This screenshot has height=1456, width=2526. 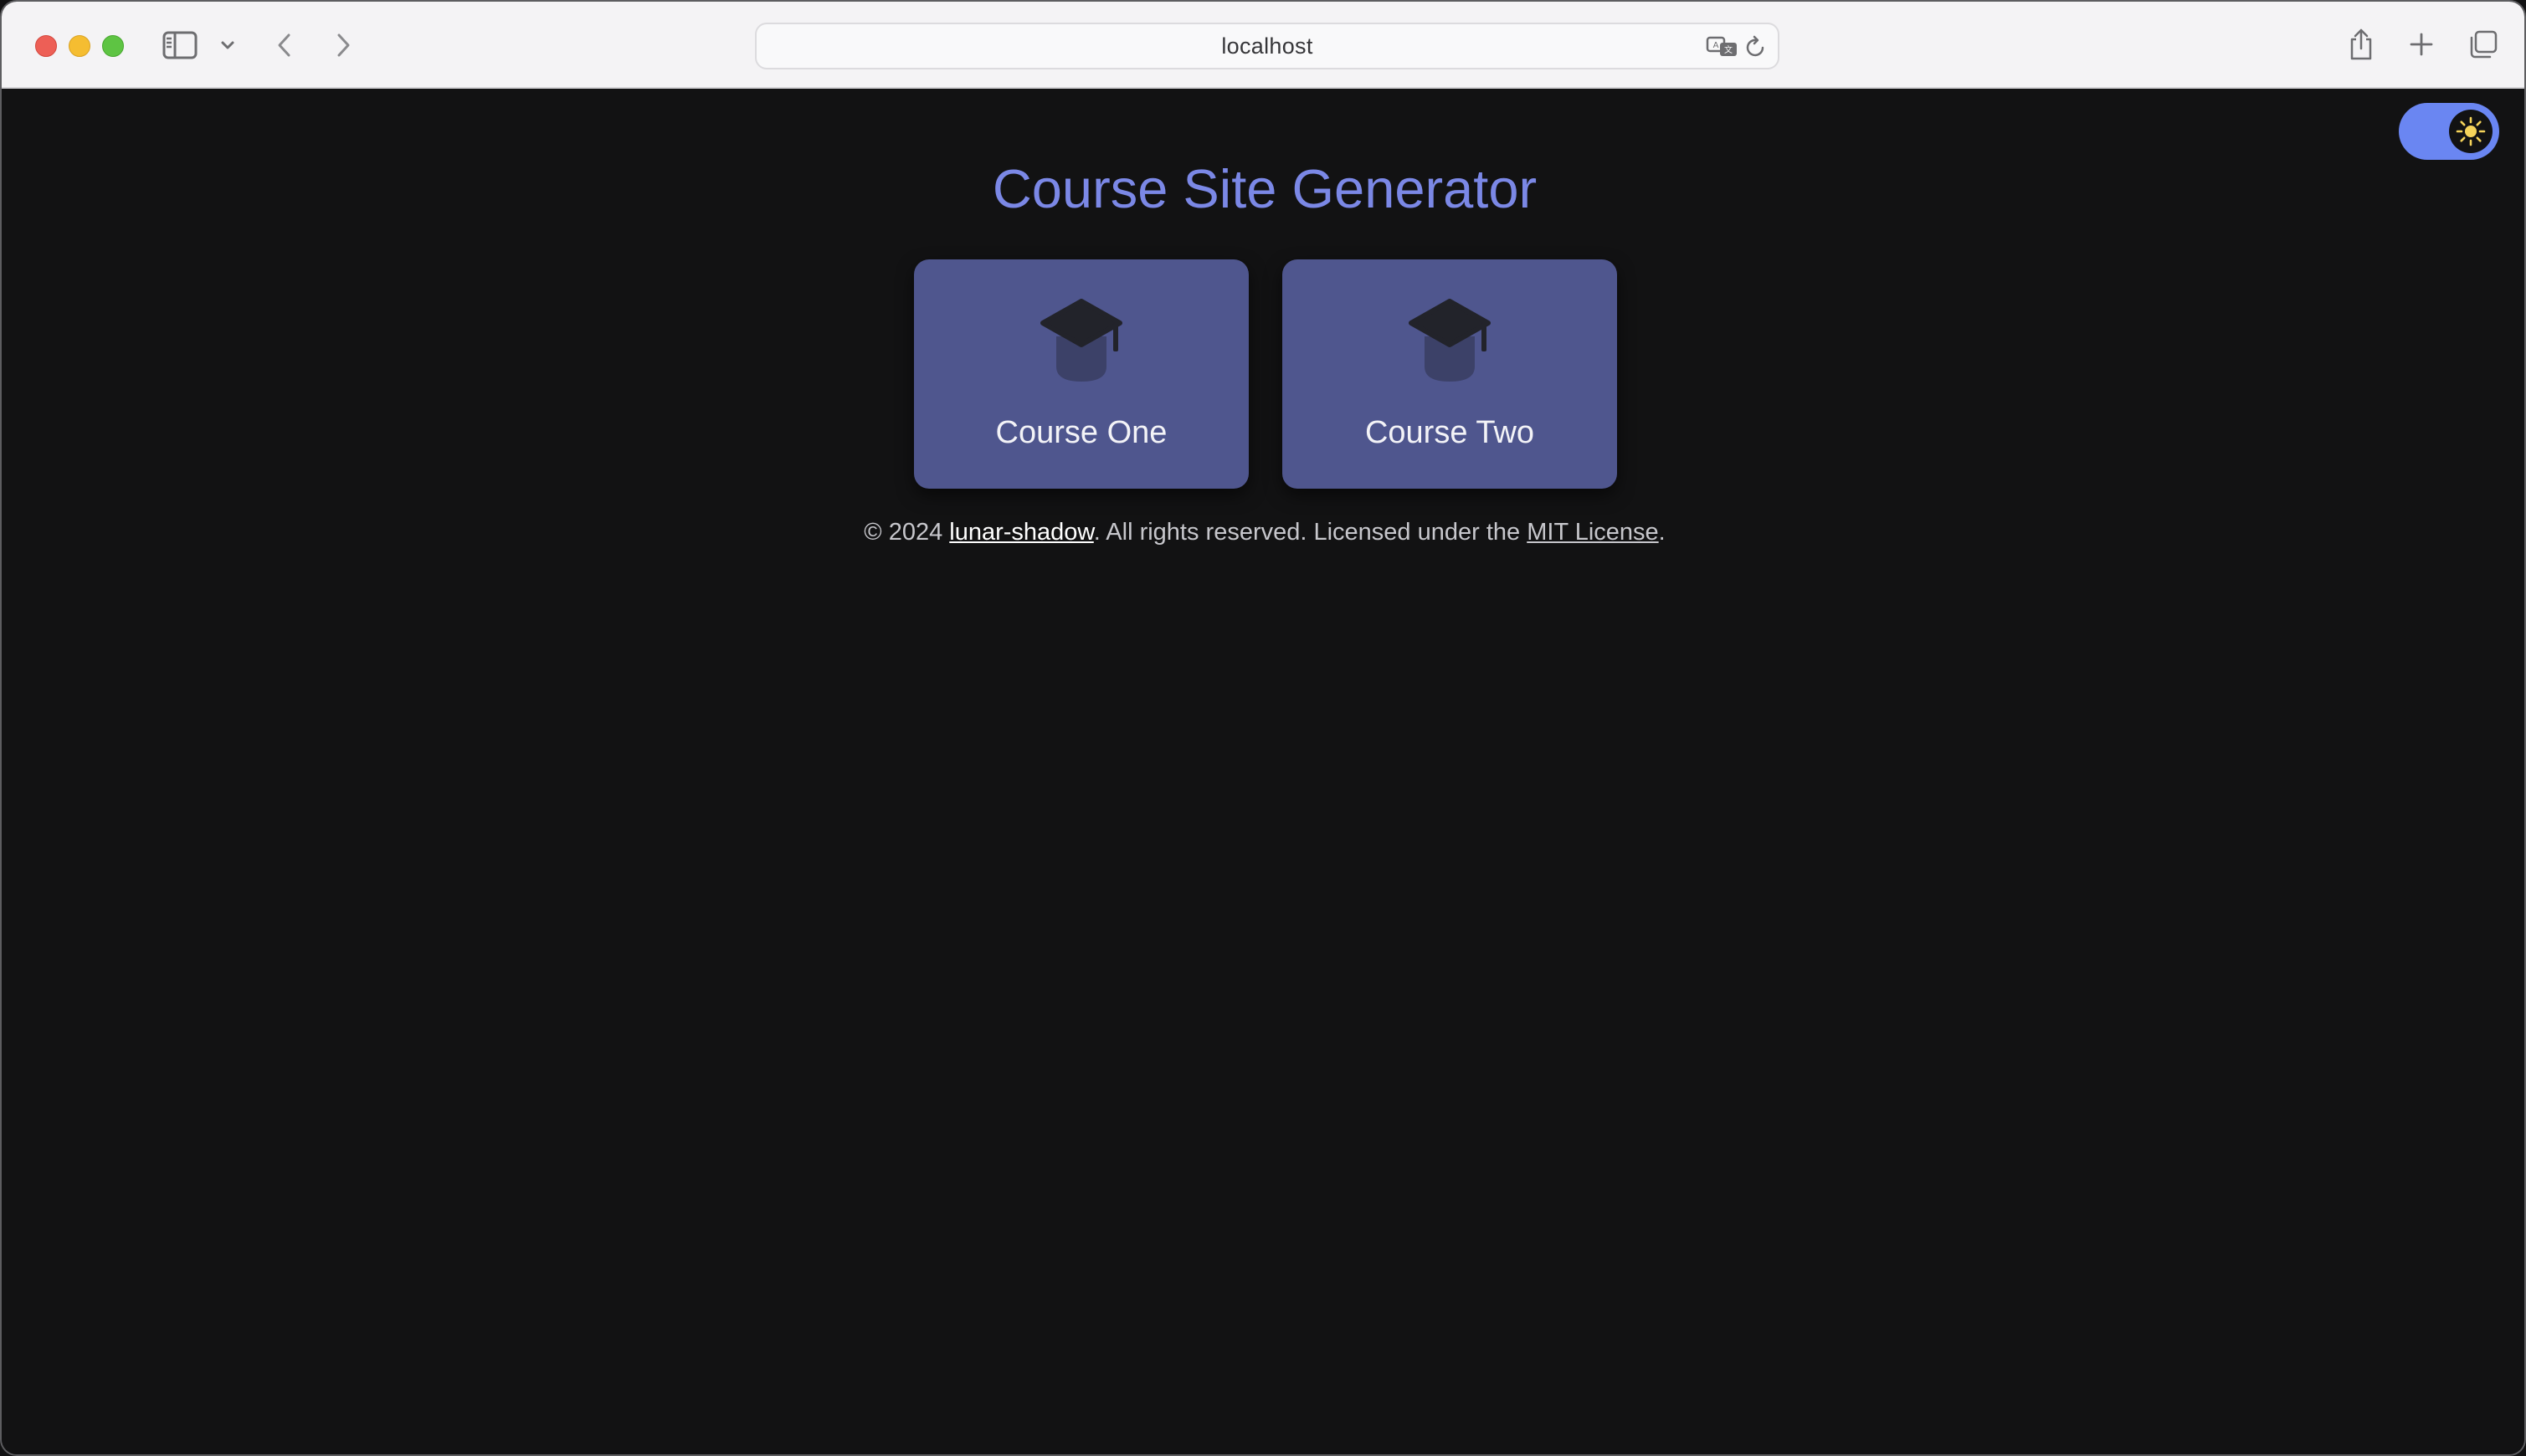 What do you see at coordinates (113, 46) in the screenshot?
I see `zoom-window-button` at bounding box center [113, 46].